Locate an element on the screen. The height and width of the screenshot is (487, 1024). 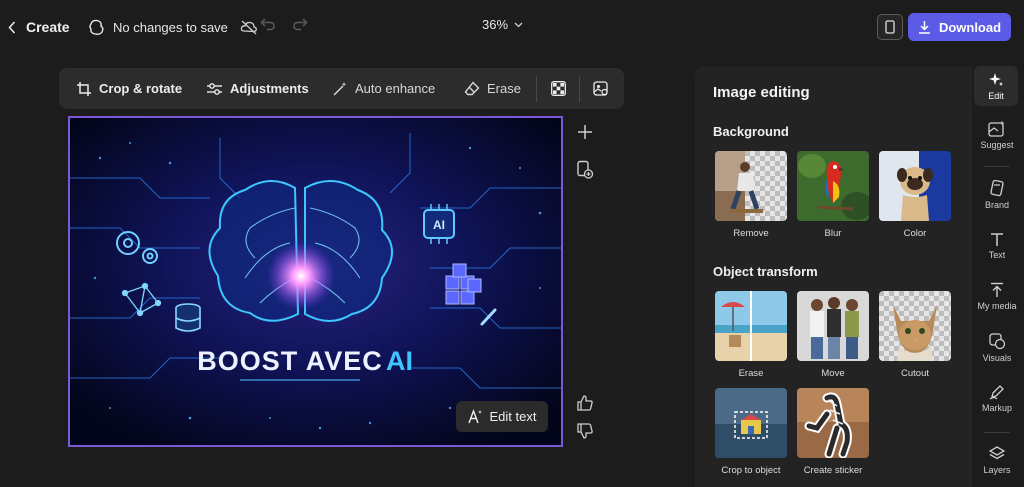
rail-label-text: Text is located at coordinates (997, 255).